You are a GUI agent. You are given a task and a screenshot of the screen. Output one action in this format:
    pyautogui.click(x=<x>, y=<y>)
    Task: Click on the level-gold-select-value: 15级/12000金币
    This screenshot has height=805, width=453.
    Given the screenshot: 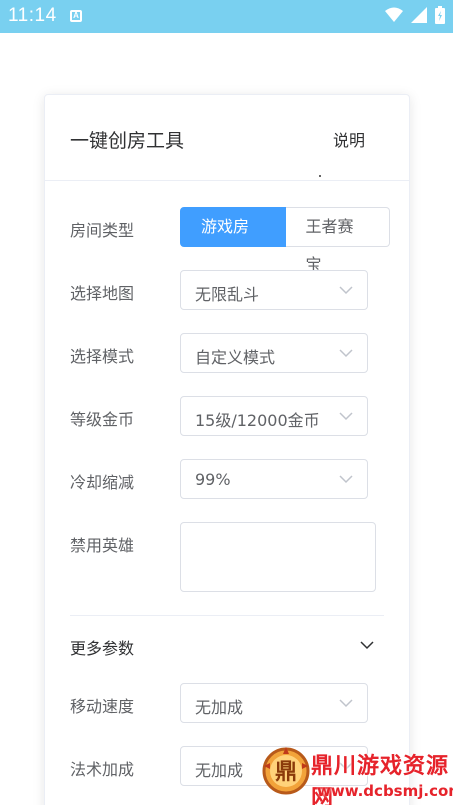 What is the action you would take?
    pyautogui.click(x=257, y=420)
    